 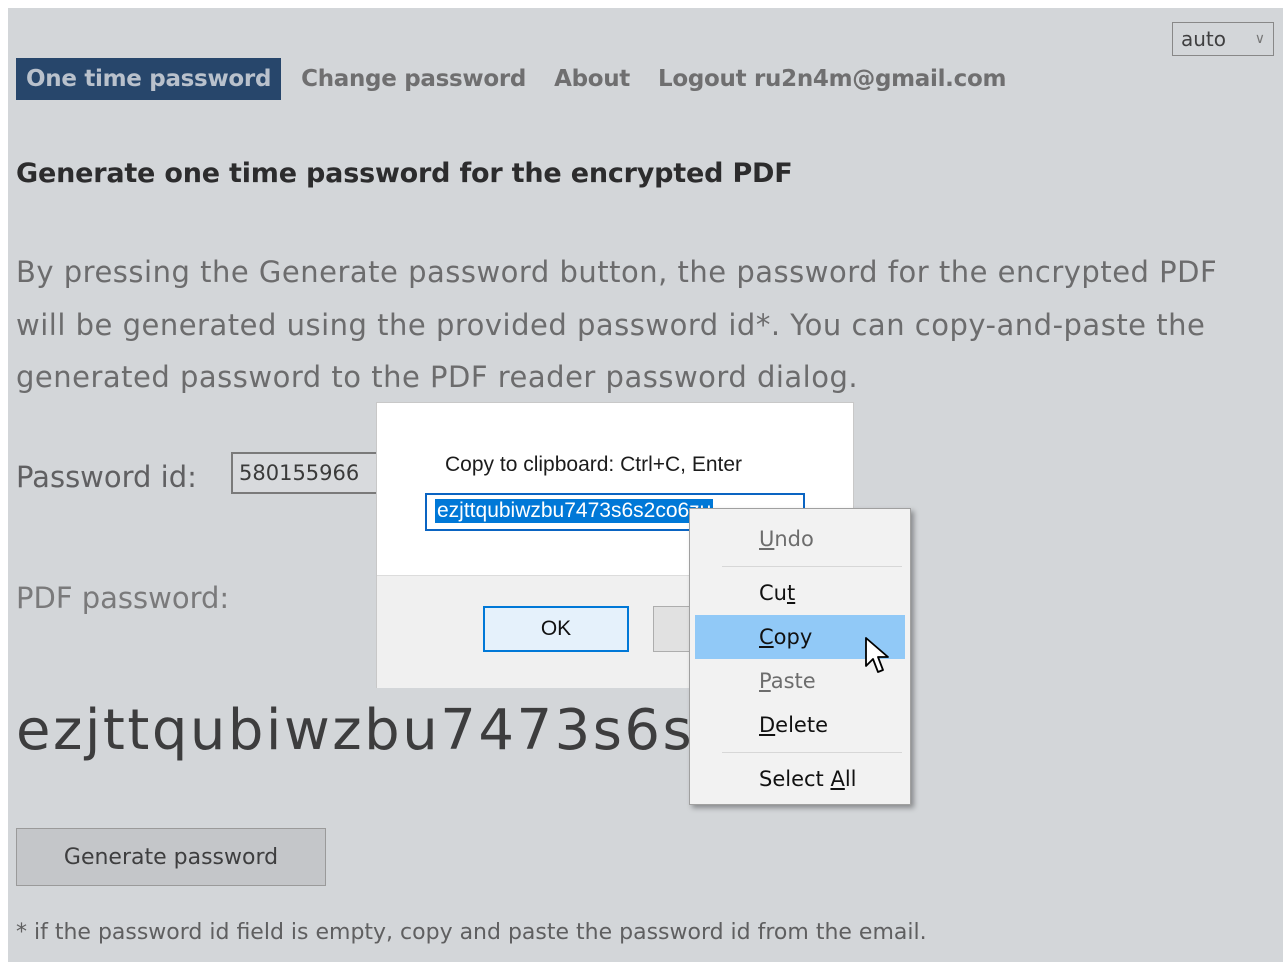 What do you see at coordinates (306, 473) in the screenshot?
I see `password-id-input` at bounding box center [306, 473].